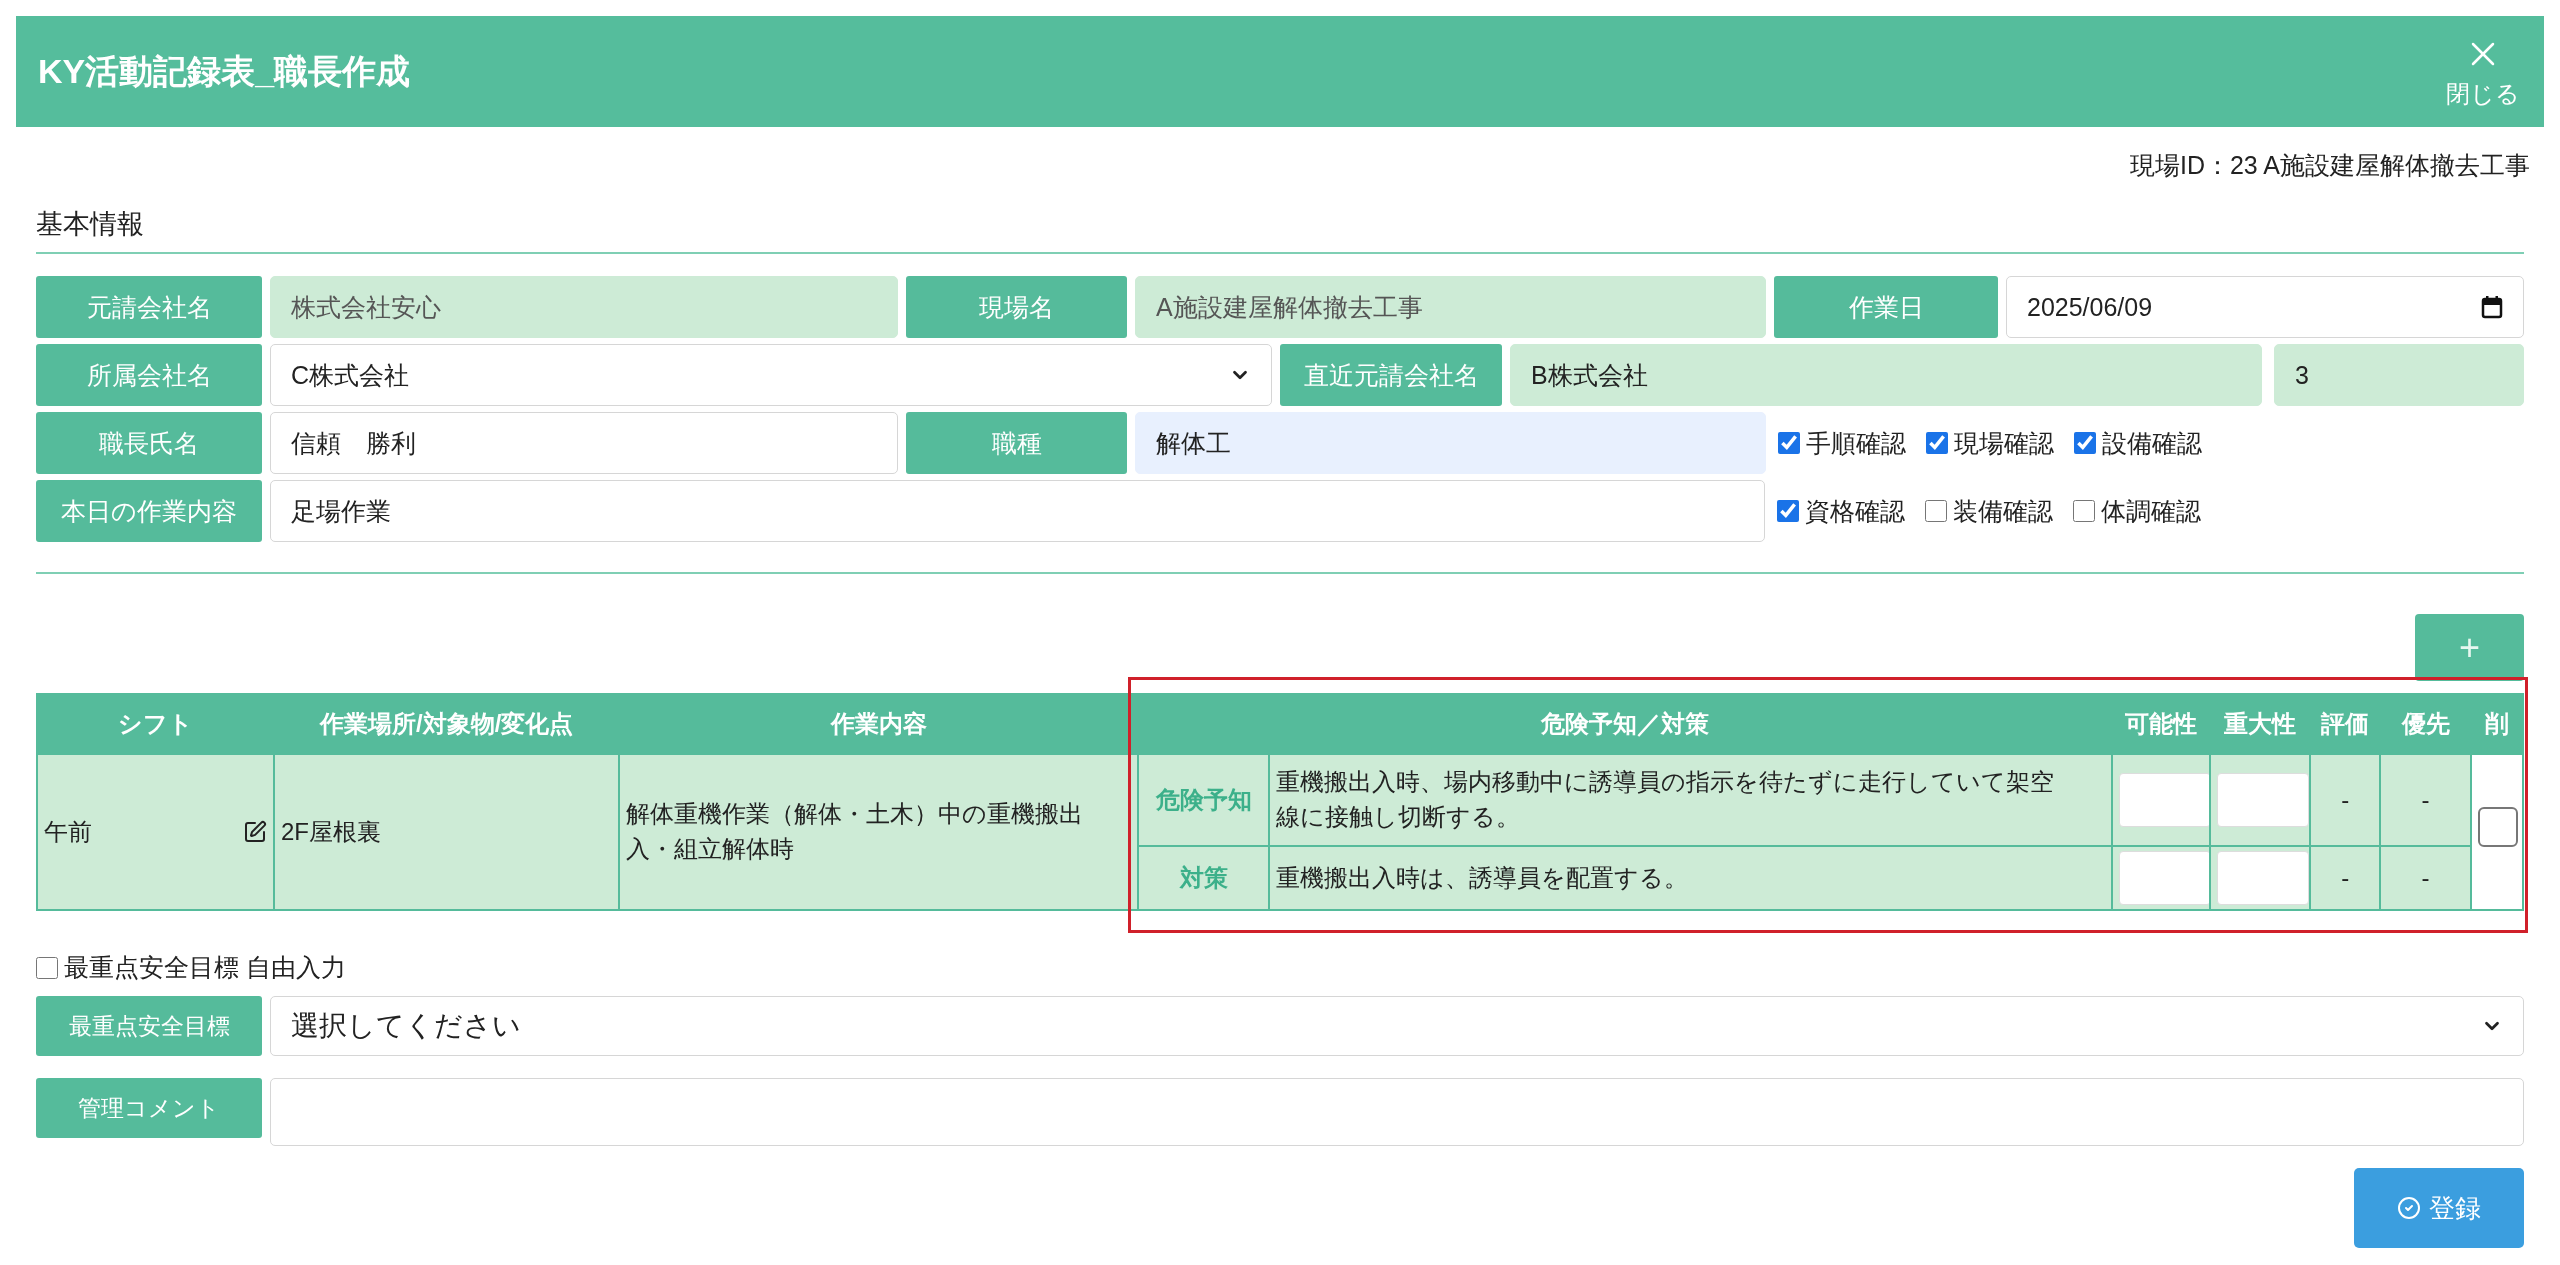 This screenshot has width=2560, height=1265. Describe the element at coordinates (1397, 1026) in the screenshot. I see `select-field: 選択してください` at that location.